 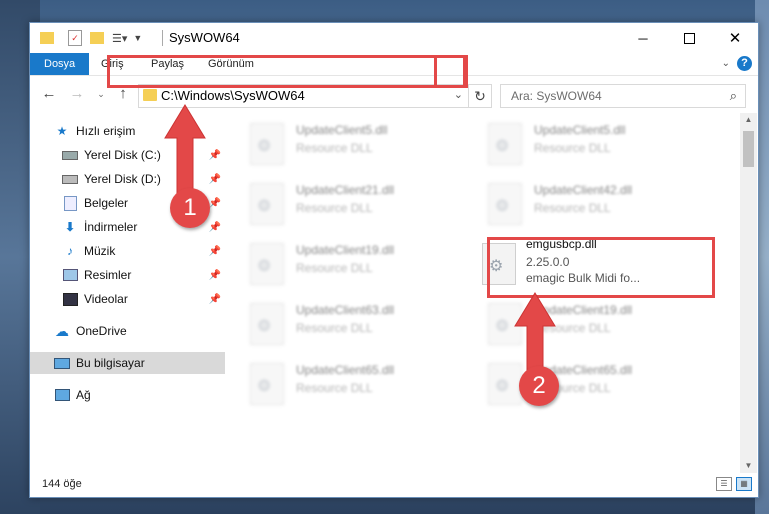 I want to click on tiles-view-icon: ▦, so click(x=744, y=484).